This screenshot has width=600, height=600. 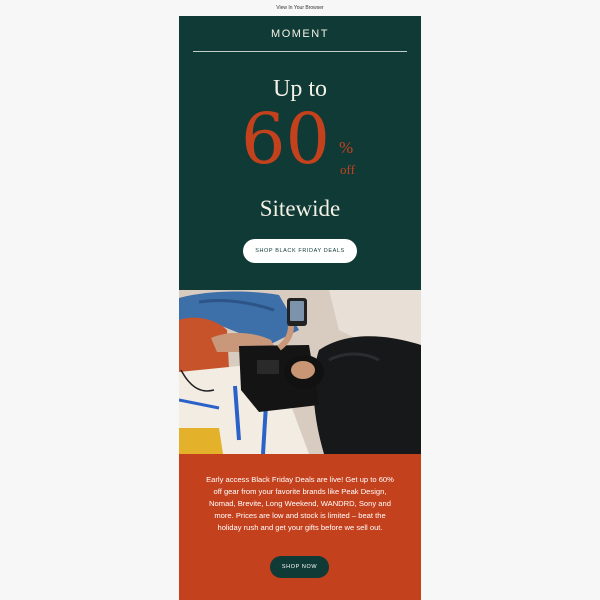 I want to click on discount-number: 60, so click(x=286, y=139).